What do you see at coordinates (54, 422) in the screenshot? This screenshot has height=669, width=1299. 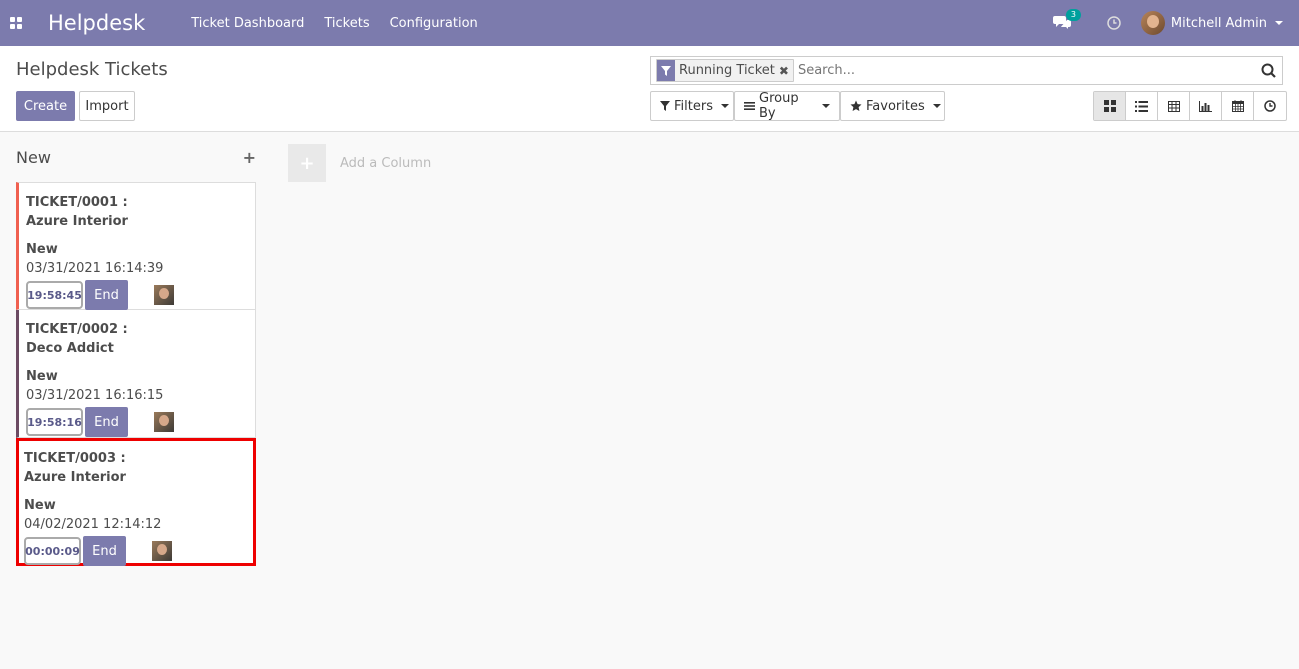 I see `ticket-timer: 19:58:16` at bounding box center [54, 422].